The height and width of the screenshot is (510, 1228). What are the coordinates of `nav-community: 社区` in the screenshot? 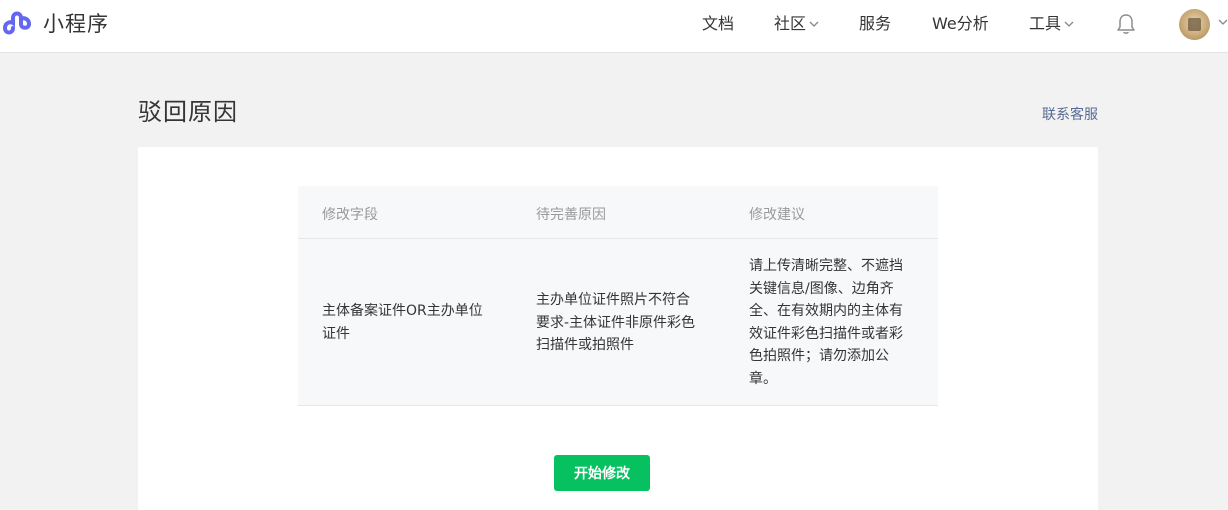 It's located at (796, 24).